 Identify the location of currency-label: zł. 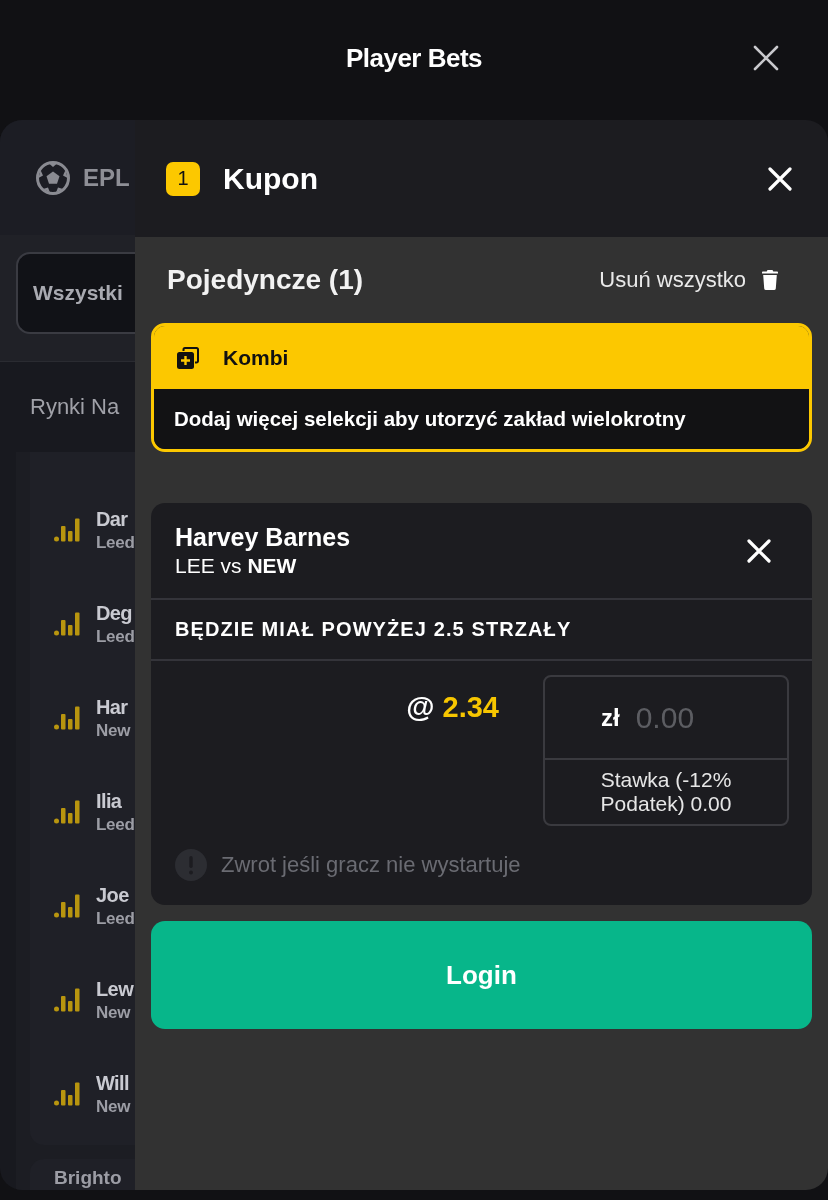
(610, 717).